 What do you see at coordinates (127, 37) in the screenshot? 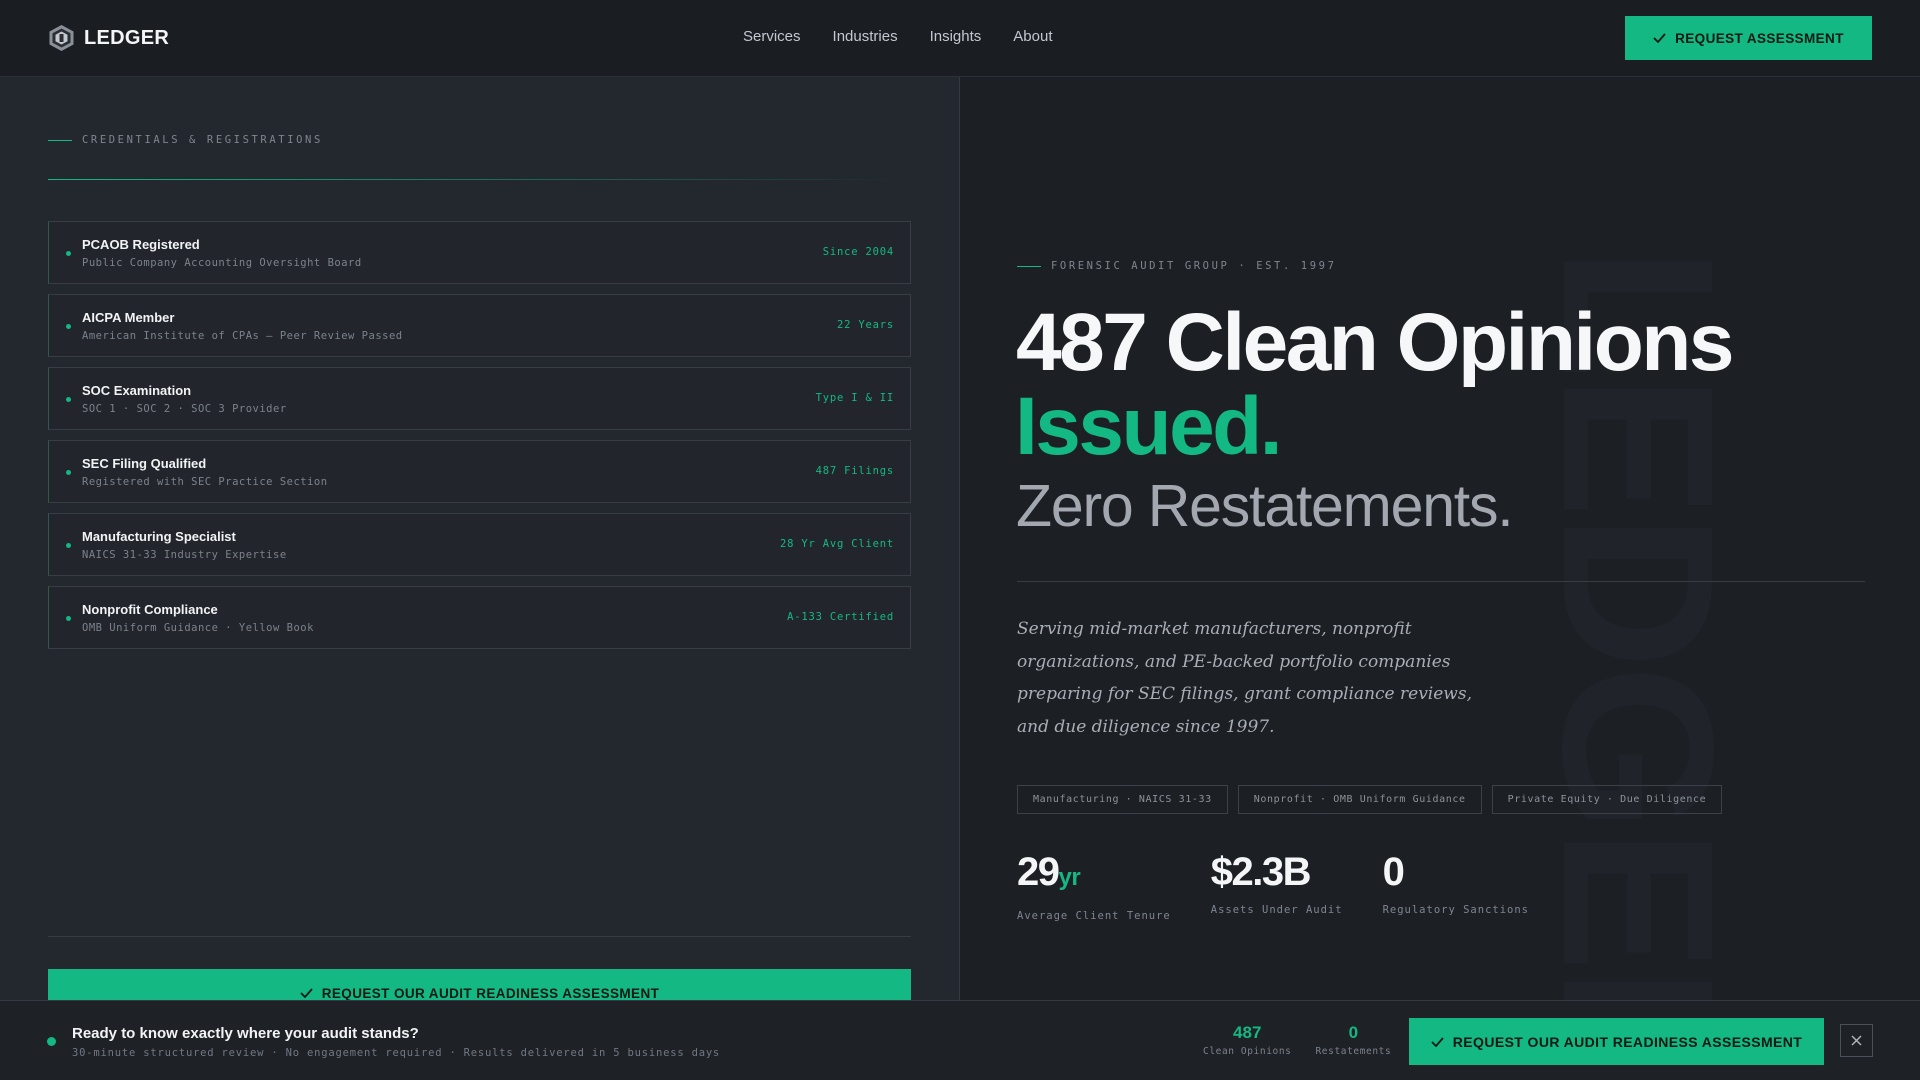
I see `brand-name: LEDGER` at bounding box center [127, 37].